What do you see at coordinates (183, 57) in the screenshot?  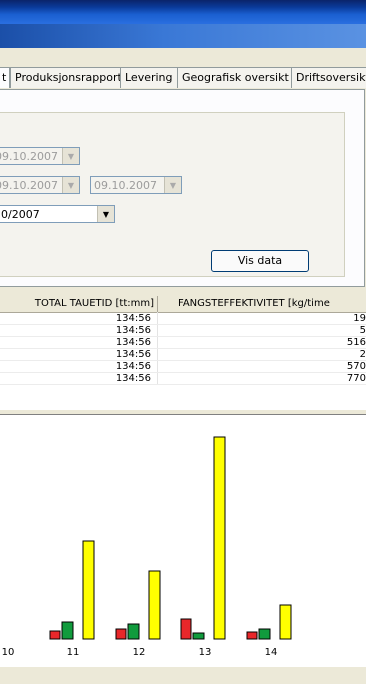 I see `menu-area` at bounding box center [183, 57].